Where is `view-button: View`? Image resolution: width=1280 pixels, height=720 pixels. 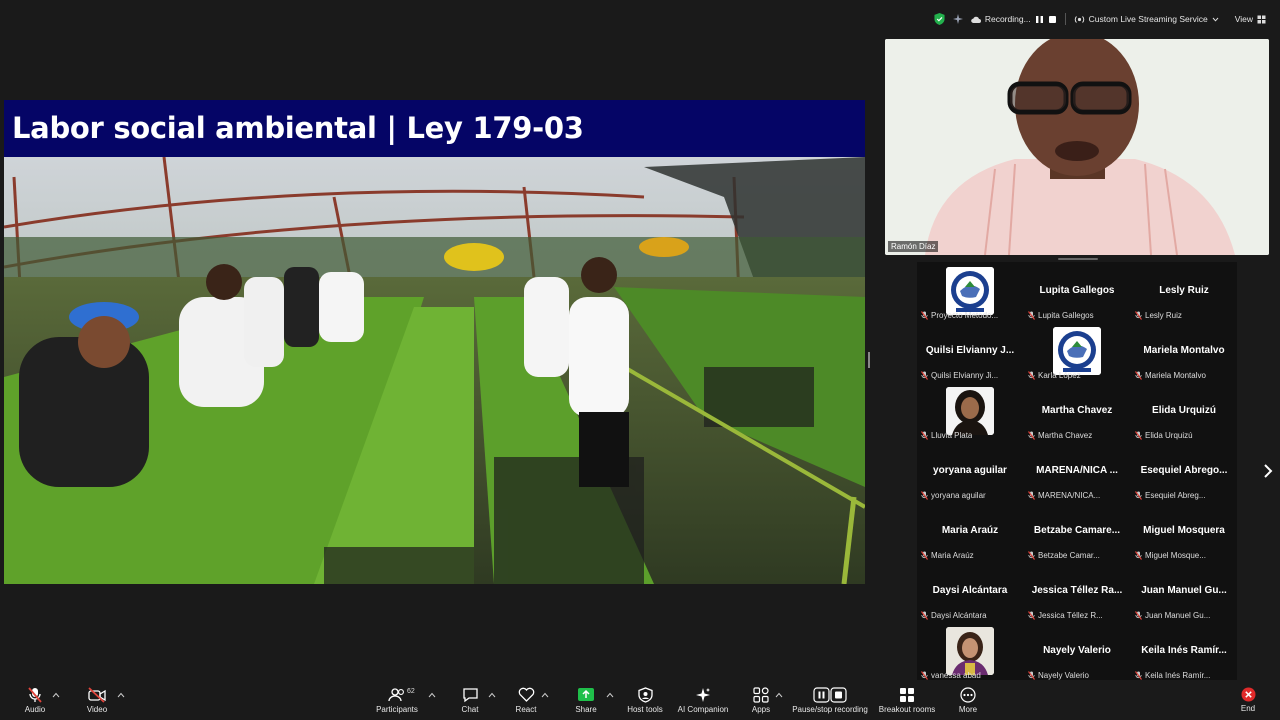
view-button: View is located at coordinates (1250, 19).